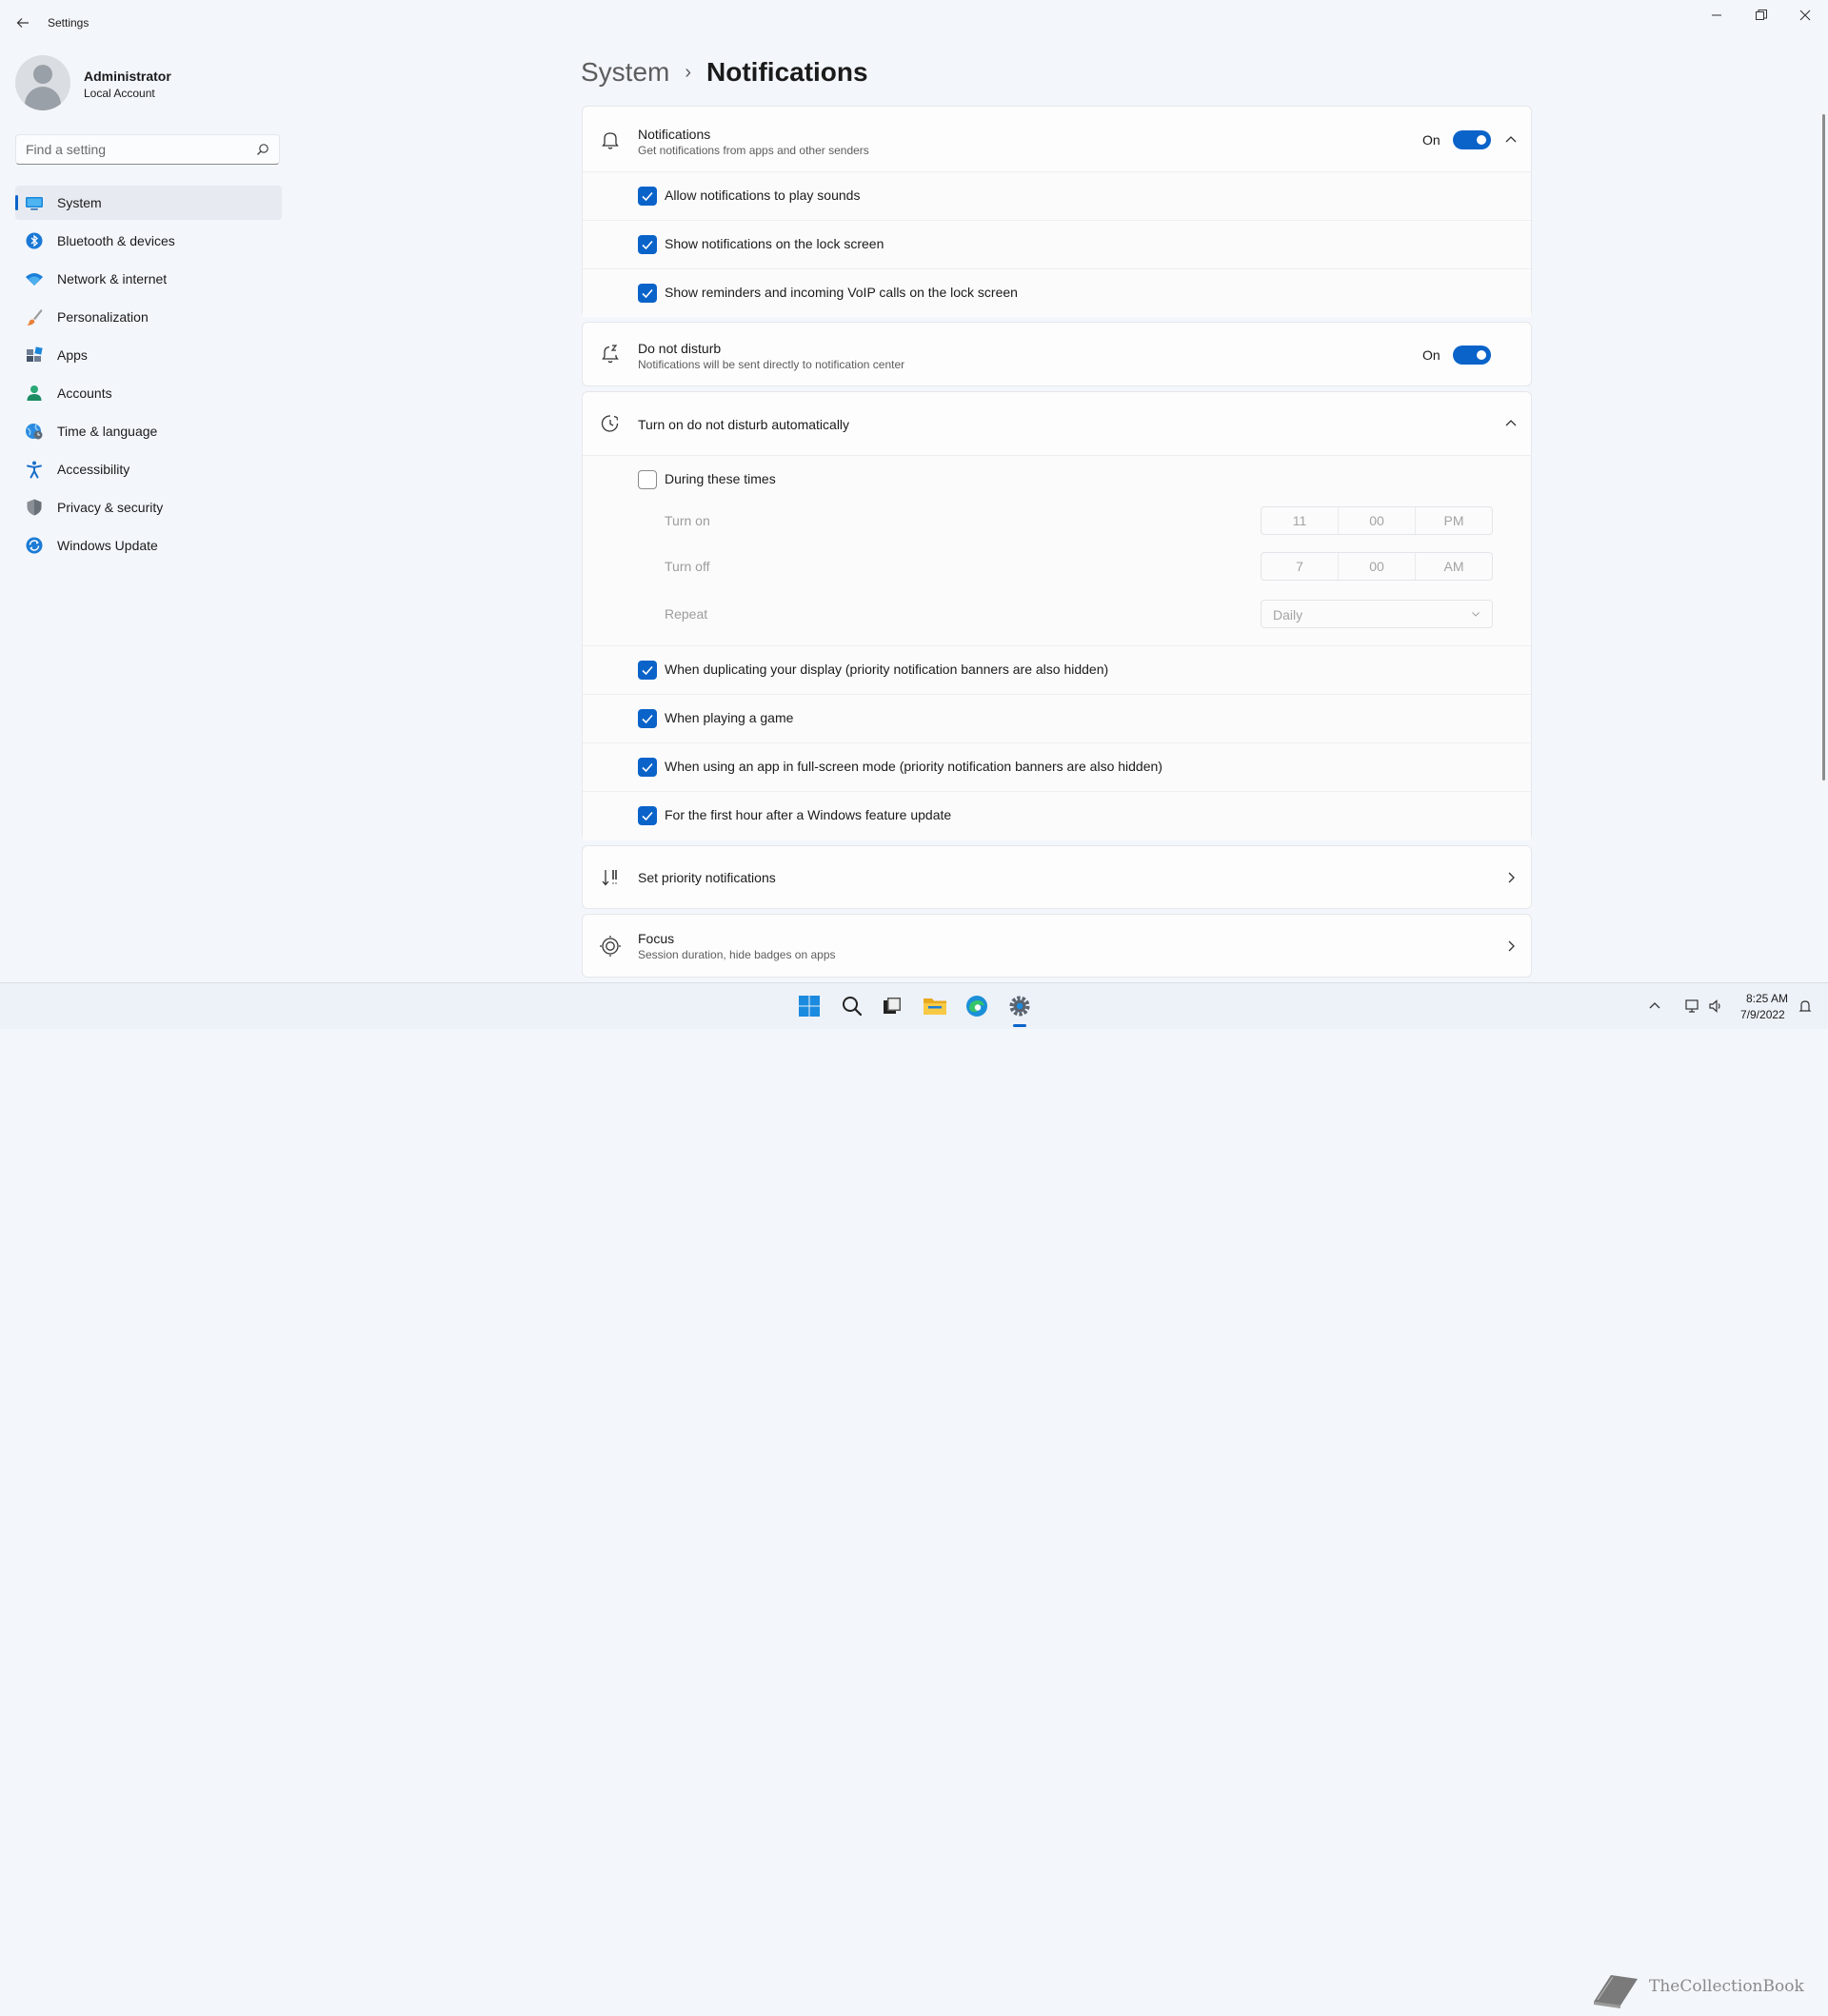 The width and height of the screenshot is (1828, 2016). Describe the element at coordinates (107, 545) in the screenshot. I see `sidebar-item-label: Windows Update` at that location.